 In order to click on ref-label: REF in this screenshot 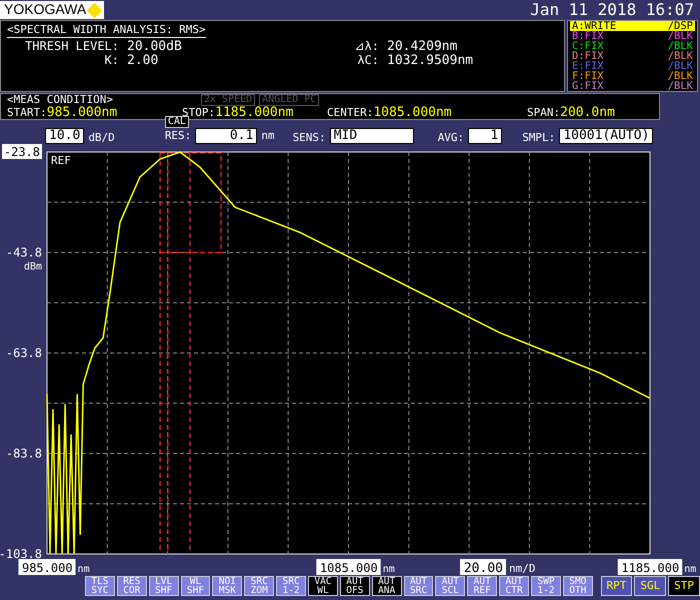, I will do `click(61, 160)`.